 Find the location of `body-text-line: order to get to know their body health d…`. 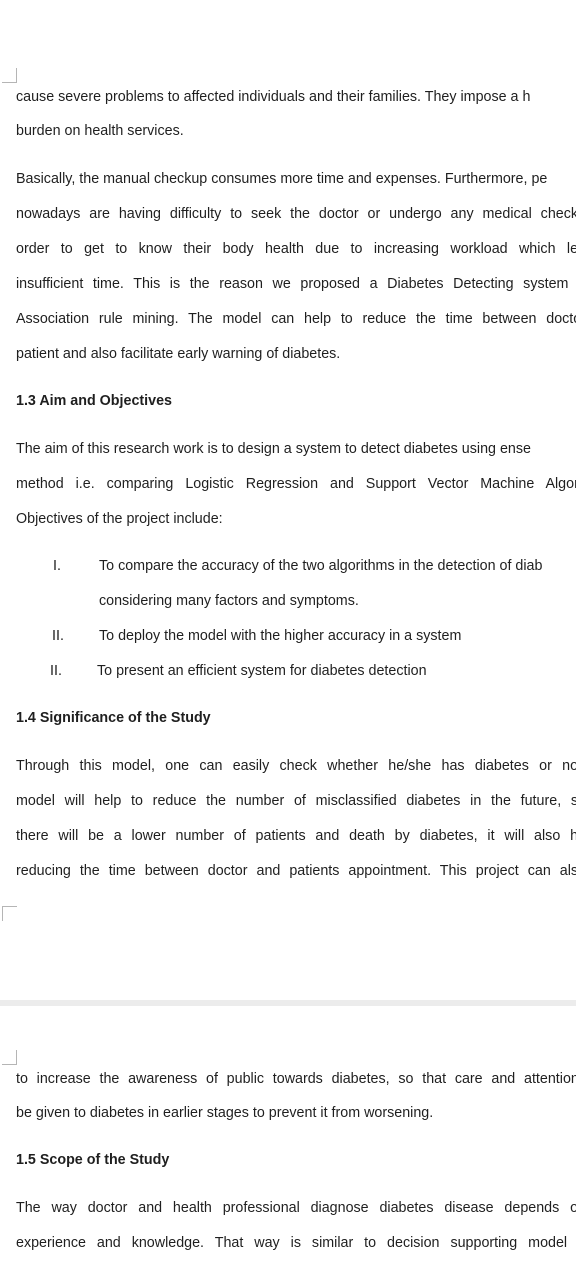

body-text-line: order to get to know their body health d… is located at coordinates (296, 249).